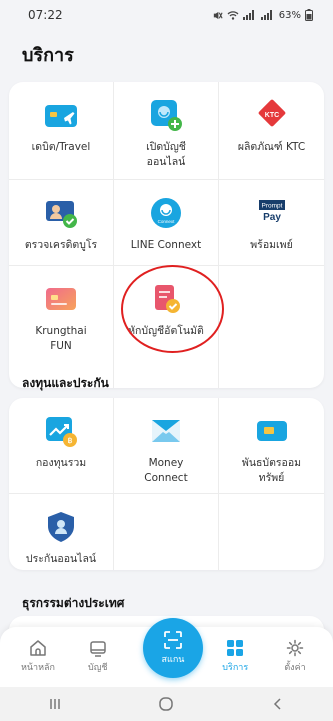 The height and width of the screenshot is (721, 333). What do you see at coordinates (166, 213) in the screenshot?
I see `line-connext-icon: Connext` at bounding box center [166, 213].